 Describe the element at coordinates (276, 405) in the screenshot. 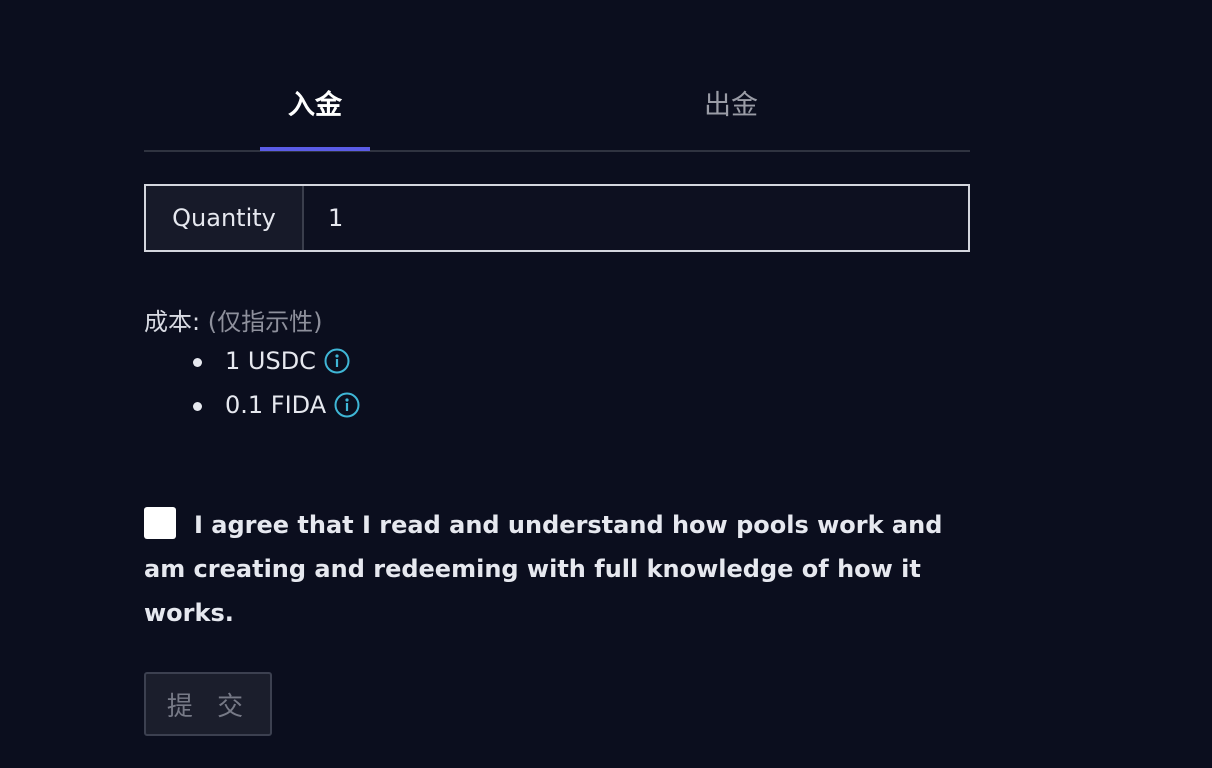

I see `cost-item-text: 0.1 FIDA` at that location.